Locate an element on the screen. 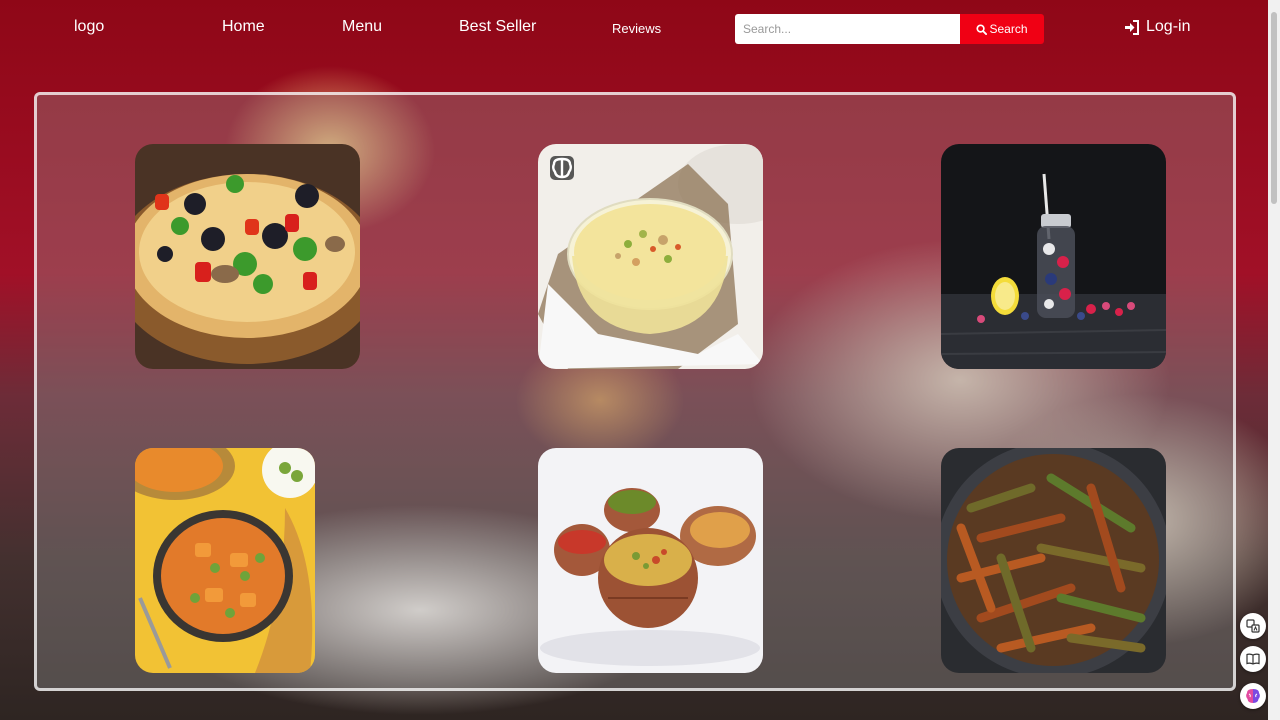 The width and height of the screenshot is (1280, 720). pizza-image is located at coordinates (247, 256).